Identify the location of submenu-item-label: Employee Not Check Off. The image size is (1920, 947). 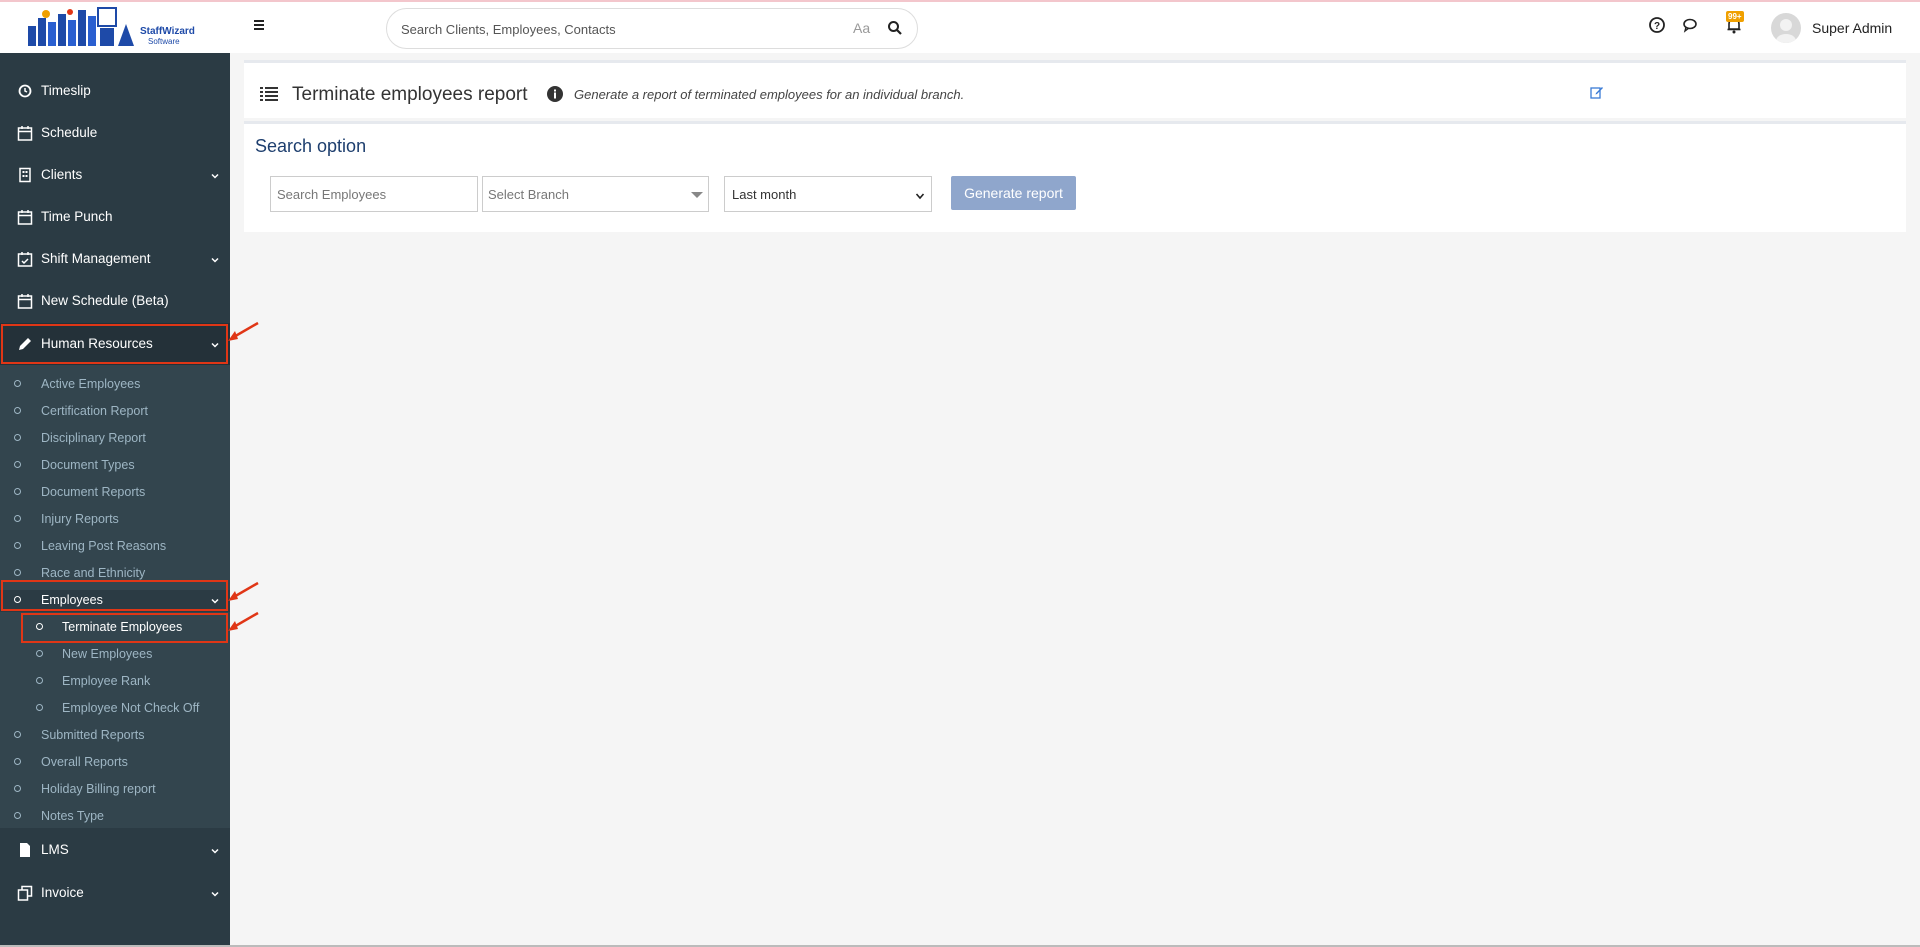
(131, 708).